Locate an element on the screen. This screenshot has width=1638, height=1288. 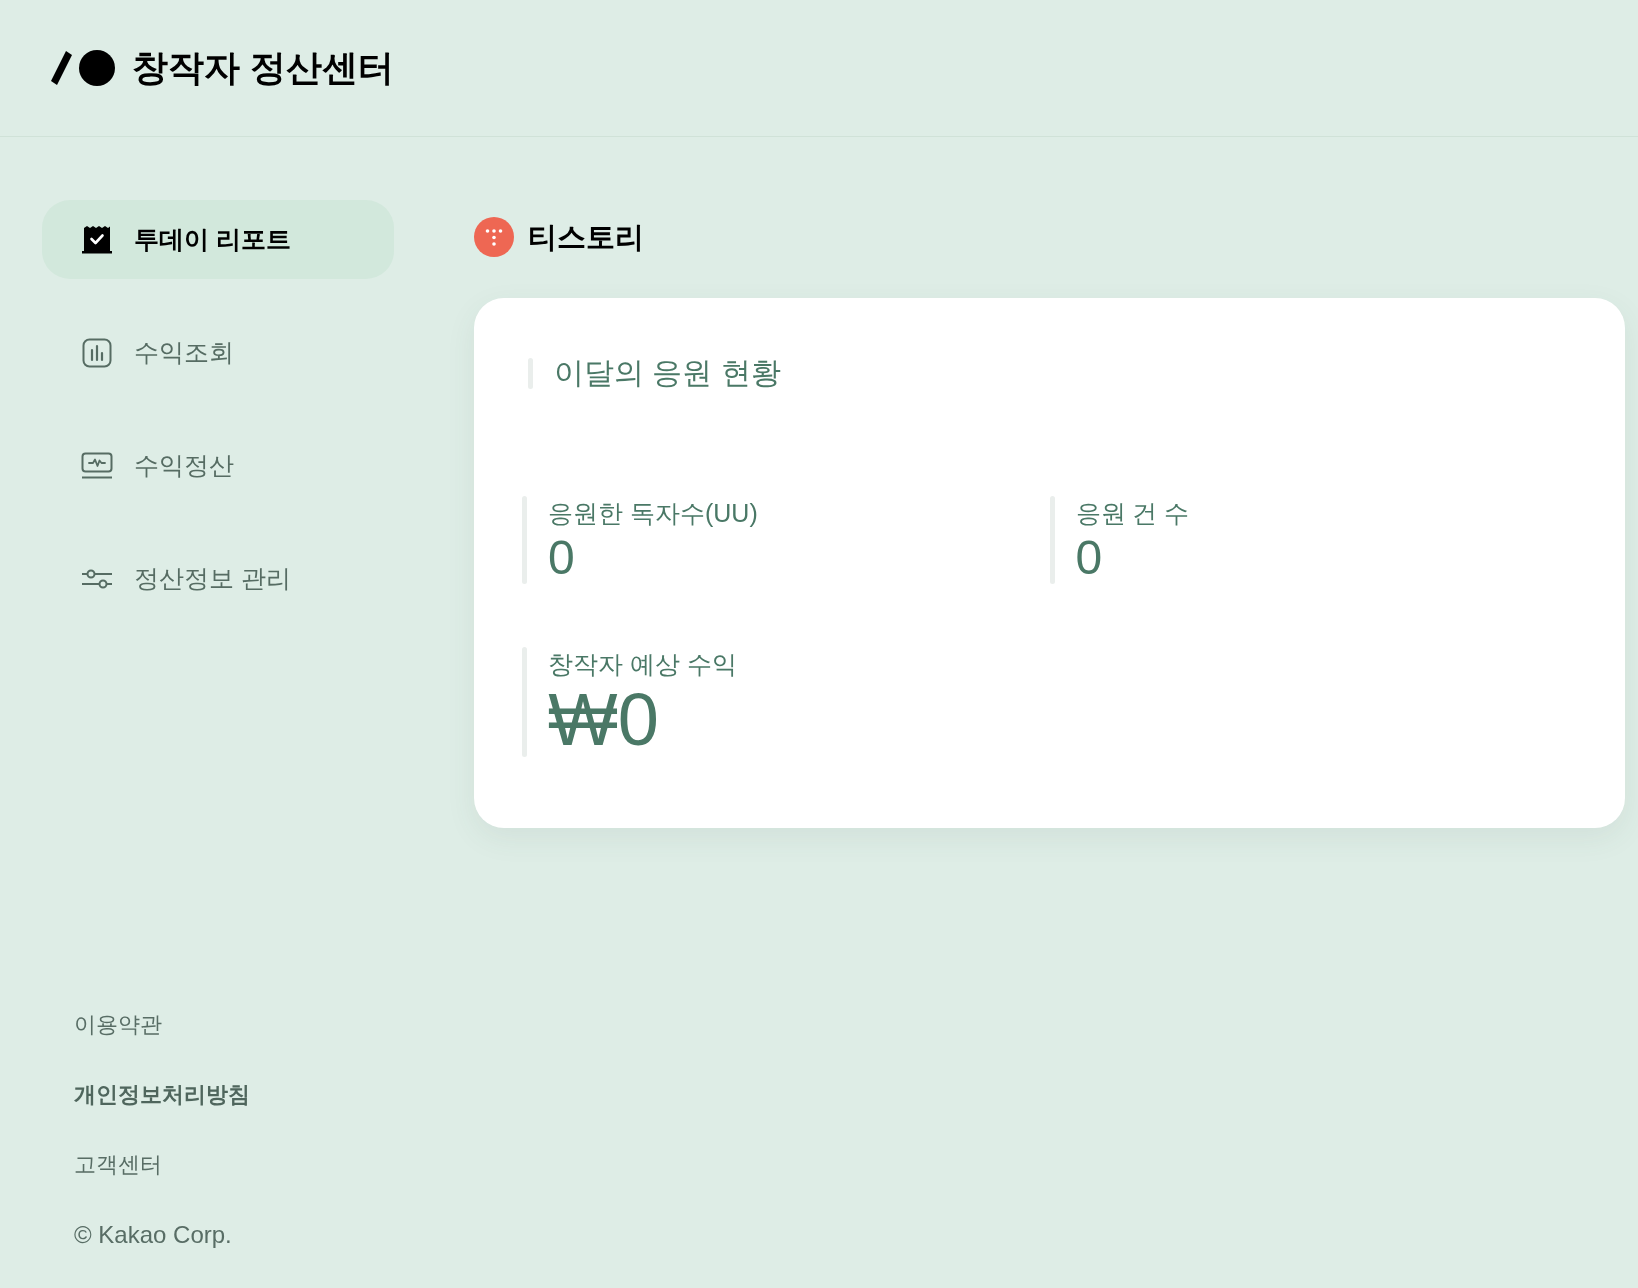
service-logo-icon is located at coordinates (494, 237).